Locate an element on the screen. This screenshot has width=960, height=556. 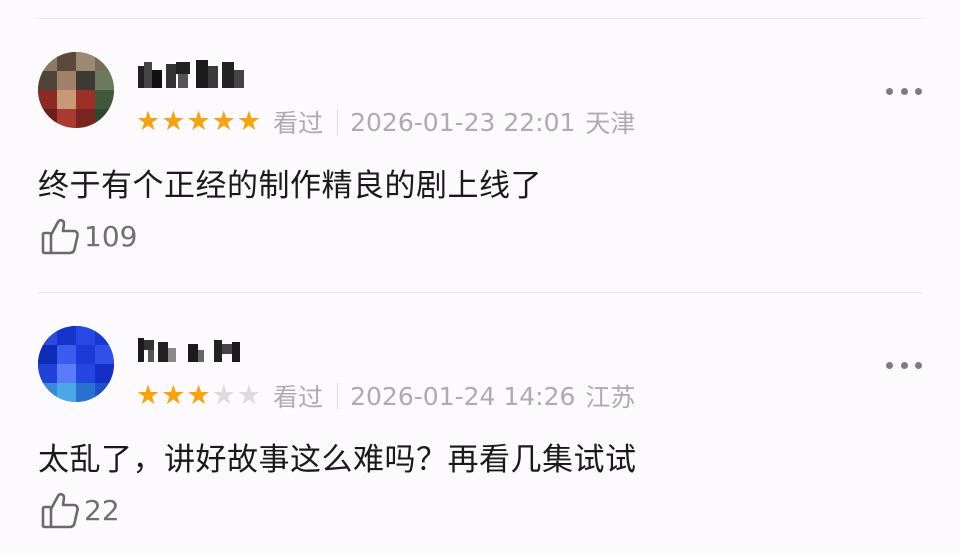
like-button: 109 is located at coordinates (88, 236).